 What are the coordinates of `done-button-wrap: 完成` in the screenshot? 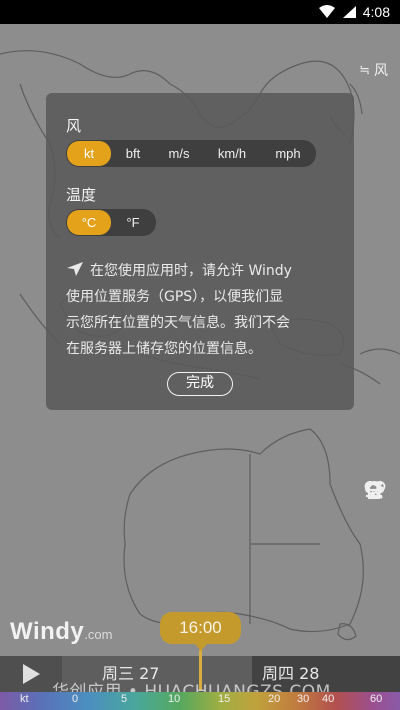 It's located at (200, 384).